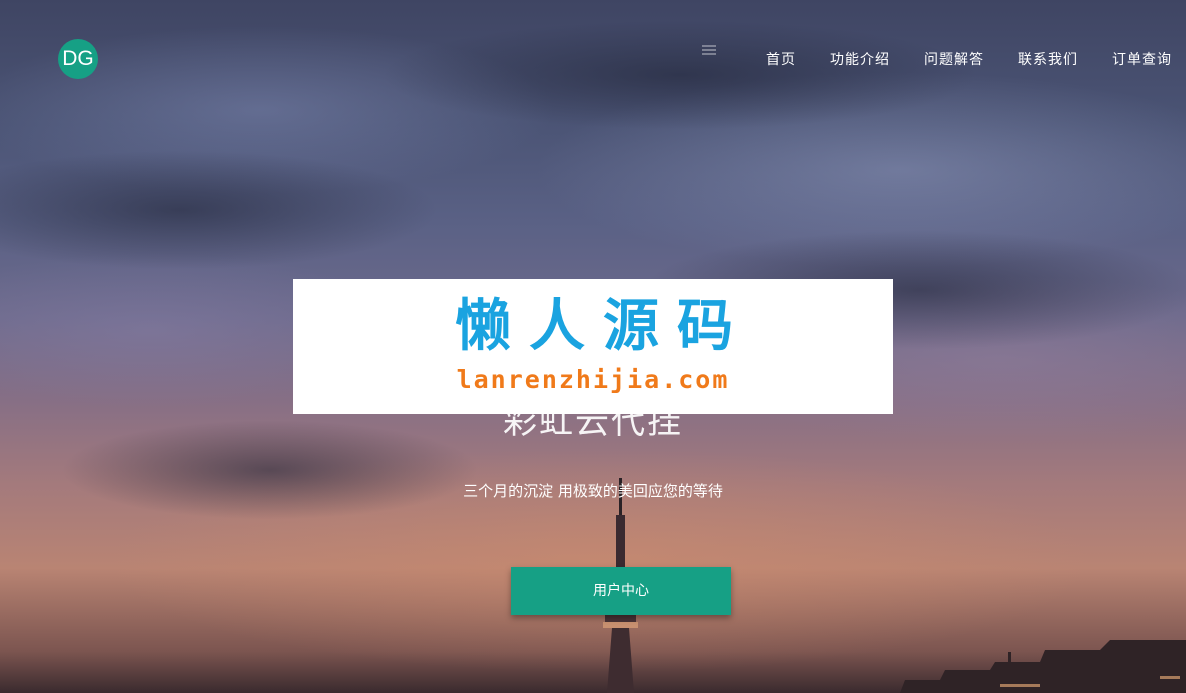 The width and height of the screenshot is (1186, 693). What do you see at coordinates (1043, 666) in the screenshot?
I see `skyline-buildings` at bounding box center [1043, 666].